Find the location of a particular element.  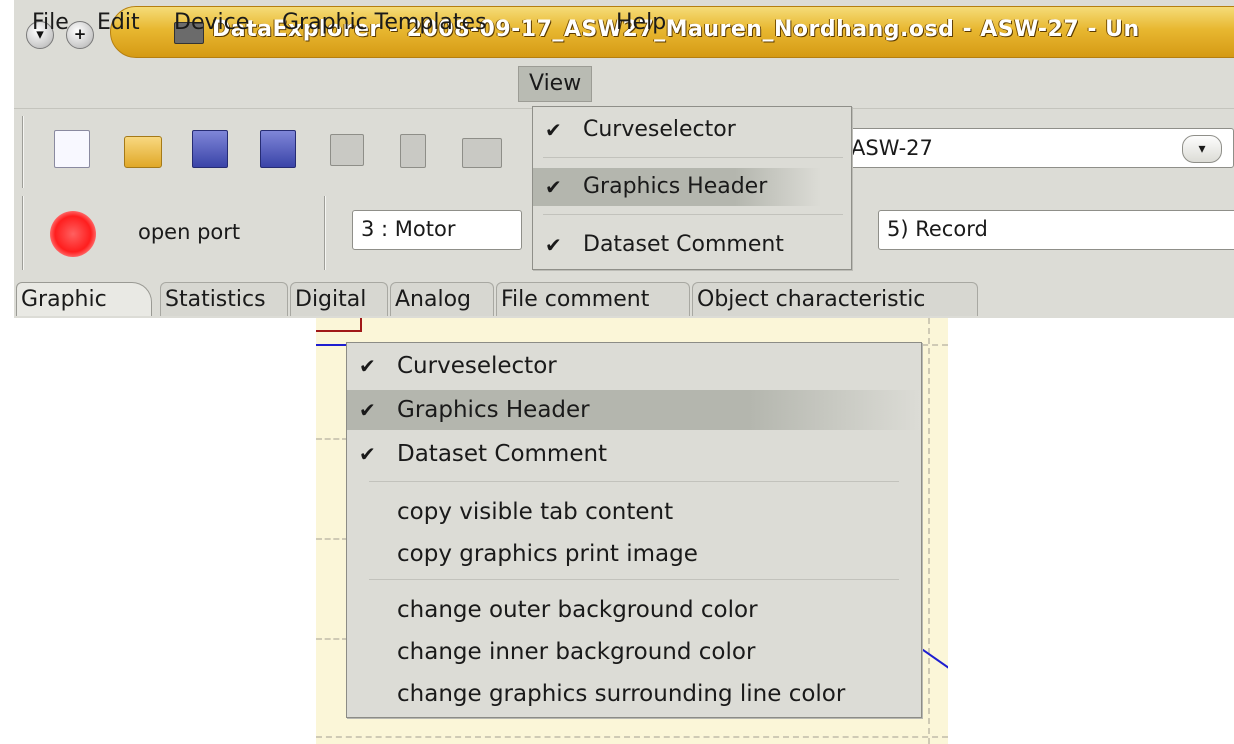

tab-graphic: Graphic is located at coordinates (84, 299).